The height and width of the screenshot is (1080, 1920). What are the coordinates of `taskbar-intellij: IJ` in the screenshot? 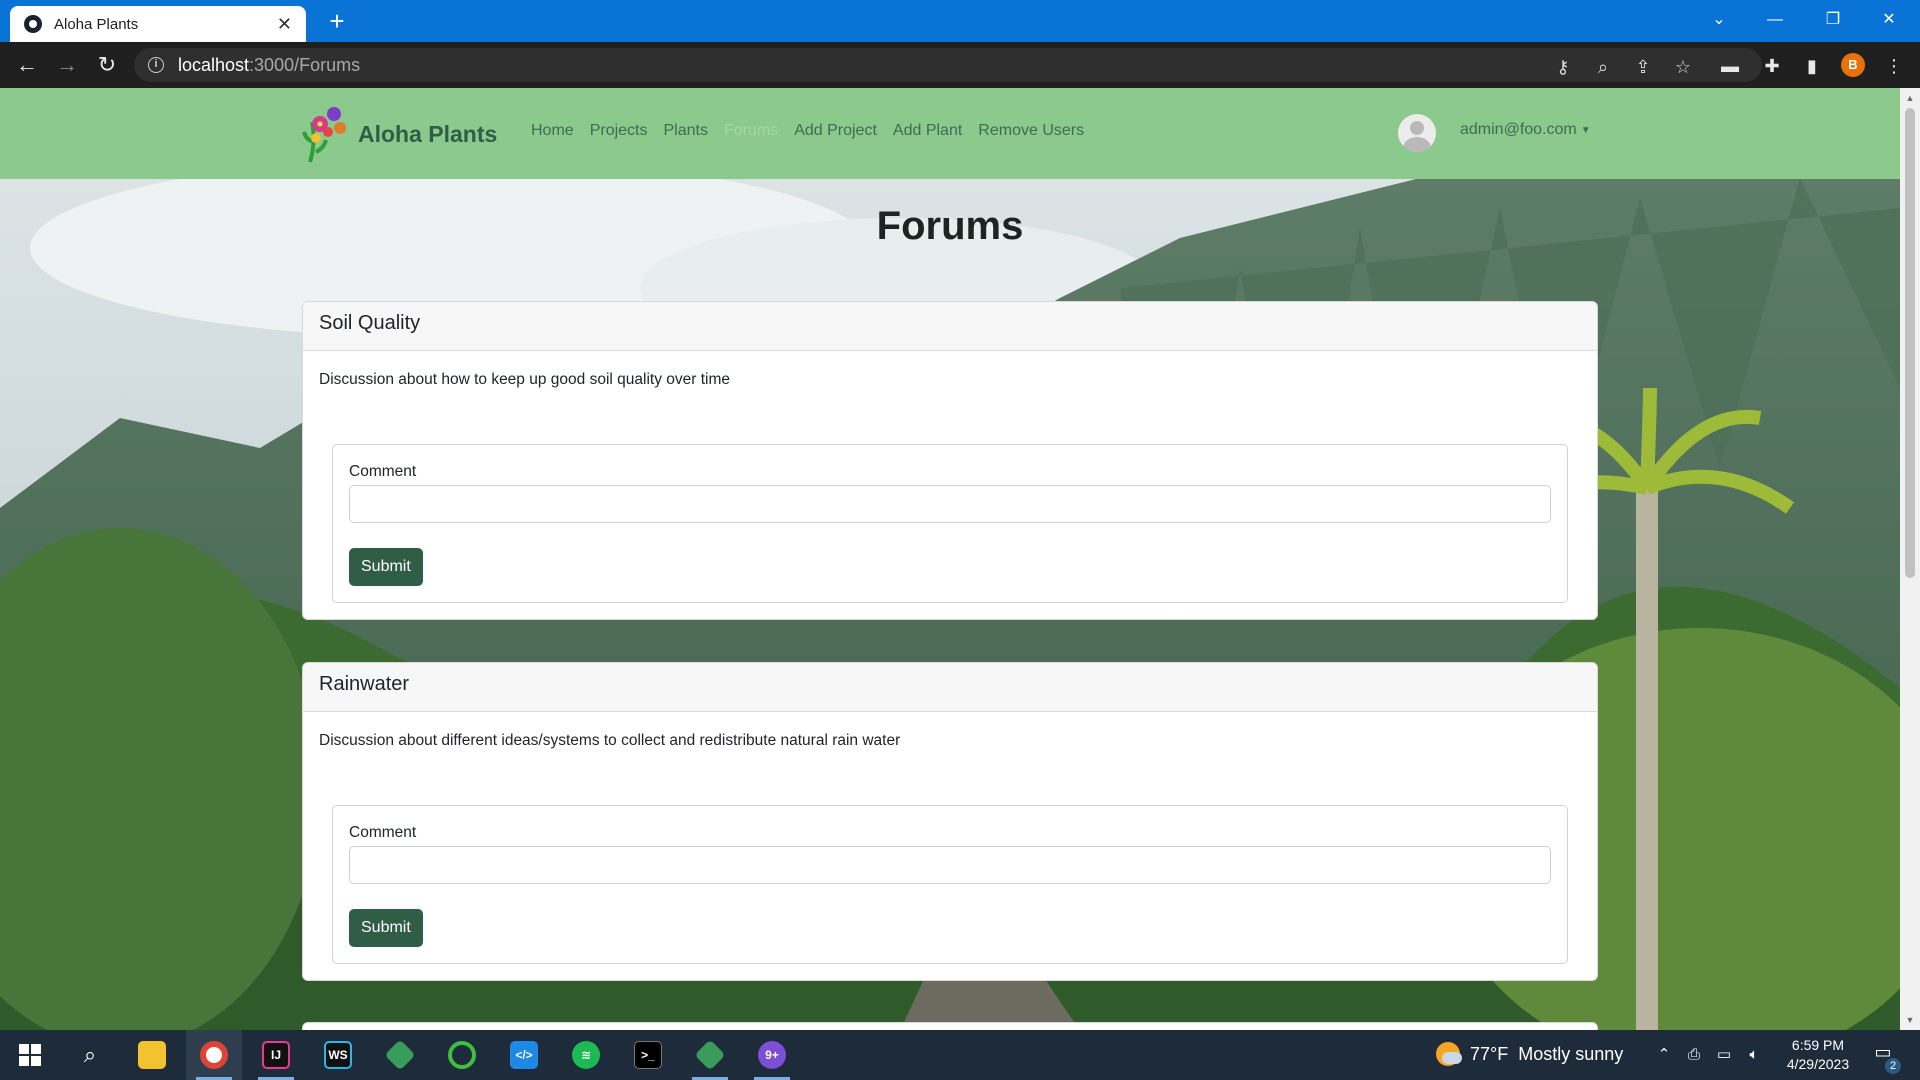 It's located at (276, 1055).